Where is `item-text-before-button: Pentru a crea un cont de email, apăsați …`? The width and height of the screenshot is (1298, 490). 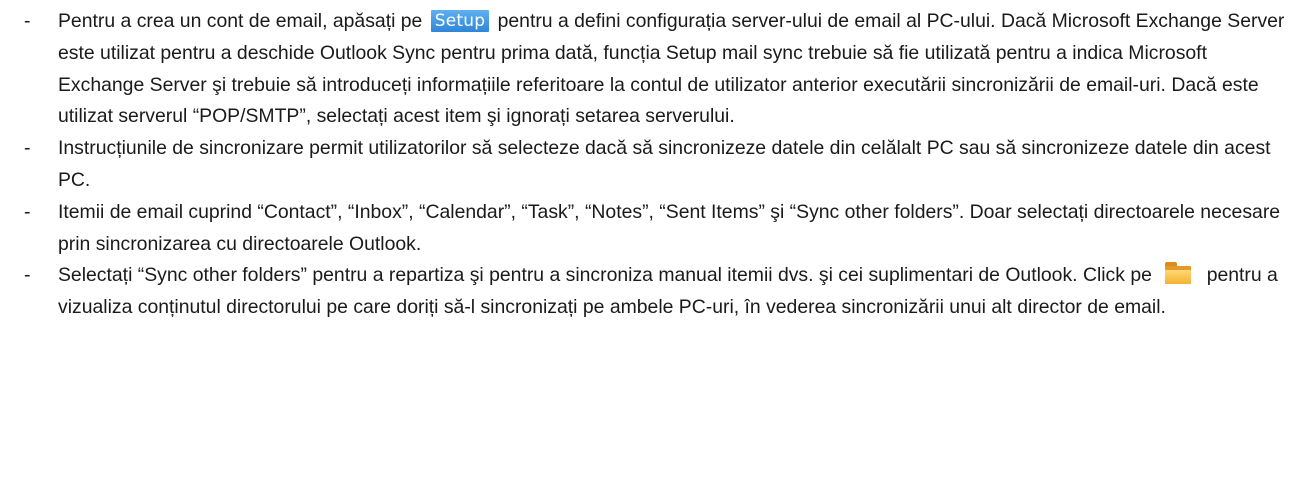 item-text-before-button: Pentru a crea un cont de email, apăsați … is located at coordinates (240, 21).